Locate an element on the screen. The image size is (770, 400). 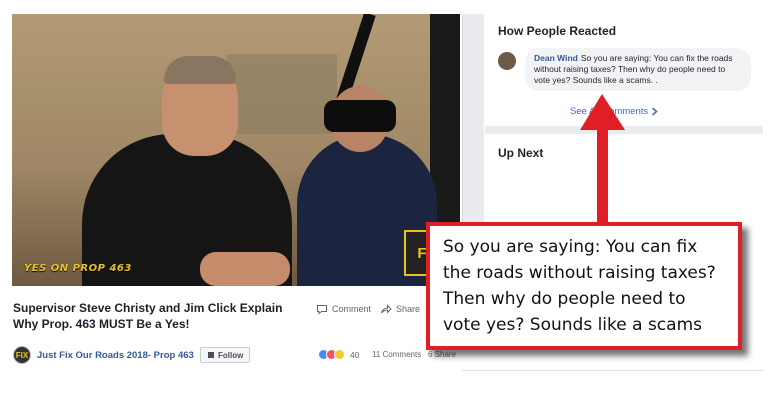
reaction-summary: 40 is located at coordinates (338, 354).